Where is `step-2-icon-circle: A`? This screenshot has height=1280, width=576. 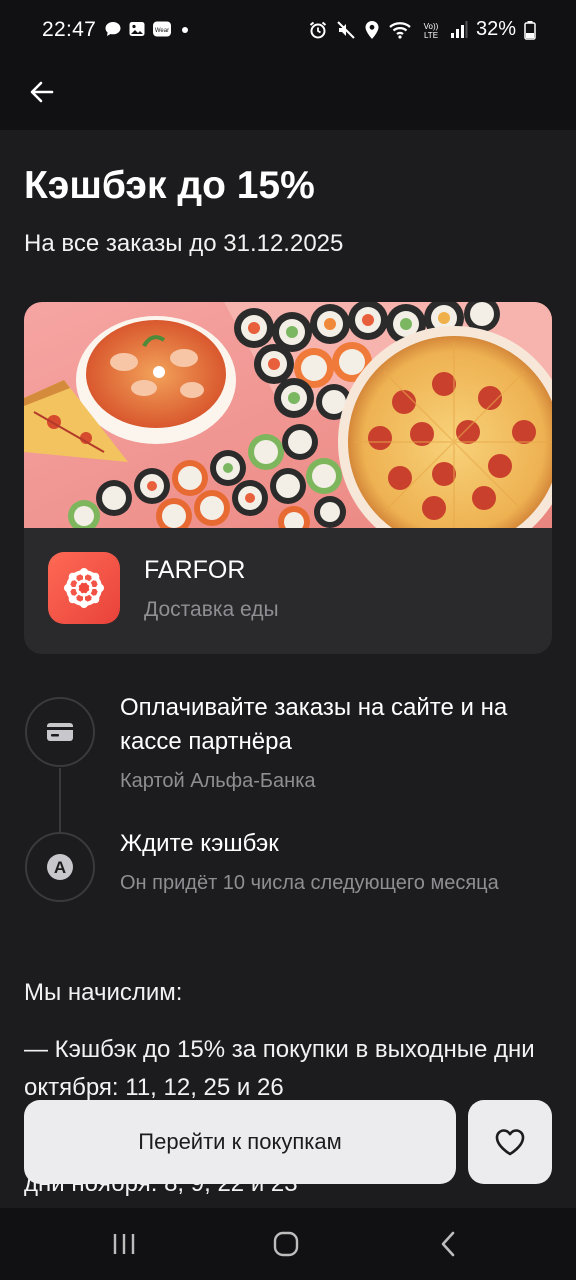
step-2-icon-circle: A is located at coordinates (60, 867).